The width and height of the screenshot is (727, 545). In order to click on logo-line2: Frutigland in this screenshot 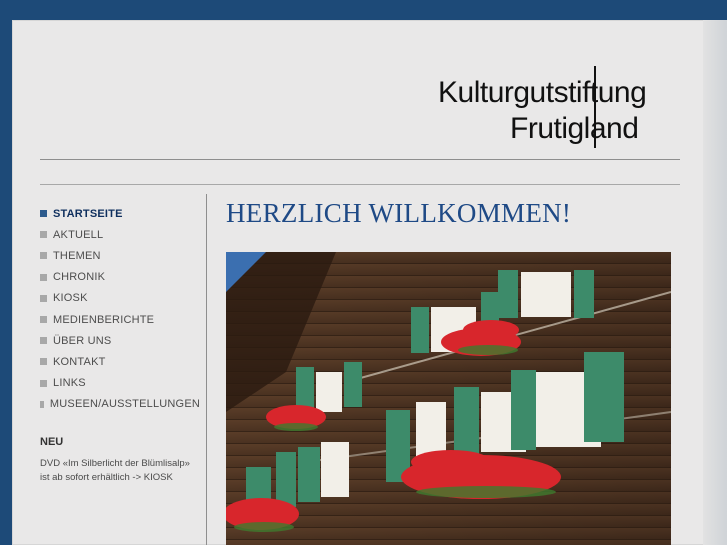, I will do `click(574, 128)`.